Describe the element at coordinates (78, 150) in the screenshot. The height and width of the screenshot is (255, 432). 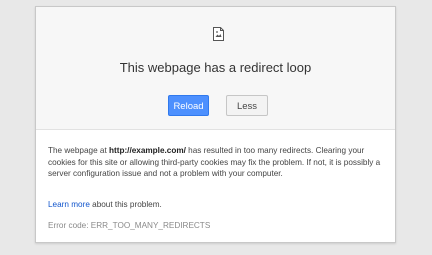
I see `details-prefix: The webpage at` at that location.